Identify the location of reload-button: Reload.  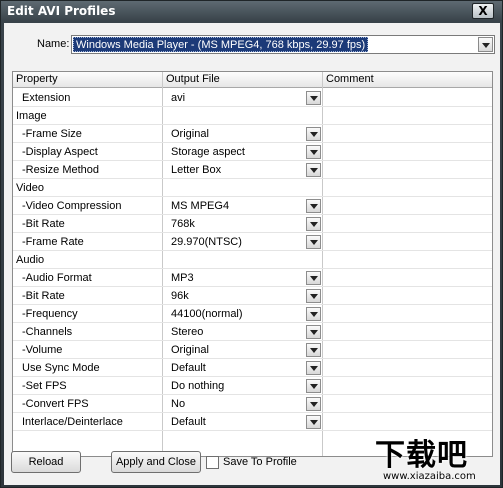
(46, 462).